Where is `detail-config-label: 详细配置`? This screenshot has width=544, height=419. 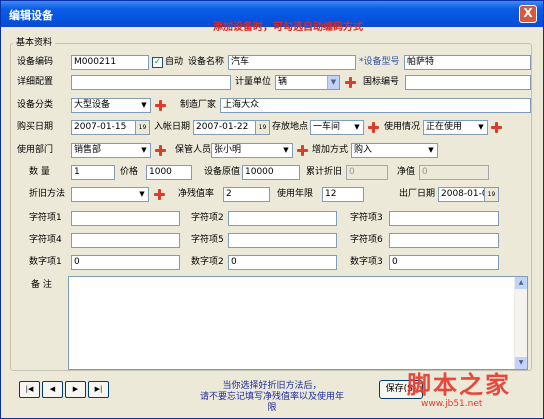
detail-config-label: 详细配置 is located at coordinates (35, 82).